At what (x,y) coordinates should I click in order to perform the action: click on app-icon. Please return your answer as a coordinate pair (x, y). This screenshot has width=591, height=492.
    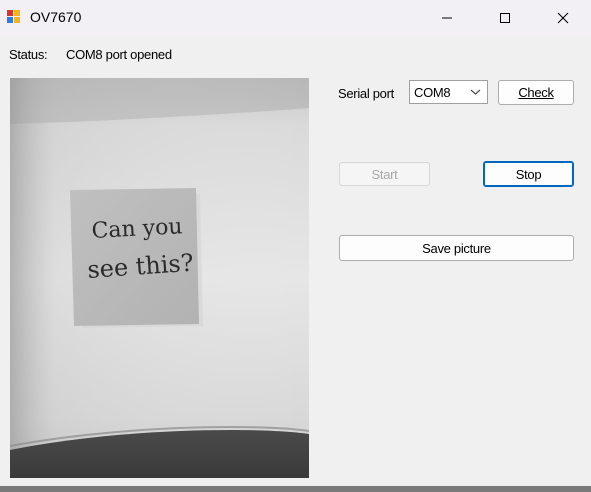
    Looking at the image, I should click on (14, 17).